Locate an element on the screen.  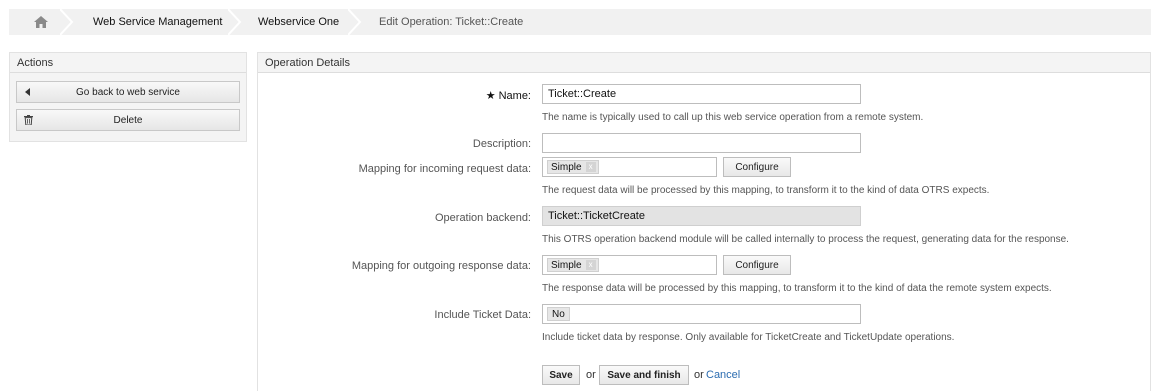
breadcrumb-current: Edit Operation: Ticket::Create is located at coordinates (442, 22).